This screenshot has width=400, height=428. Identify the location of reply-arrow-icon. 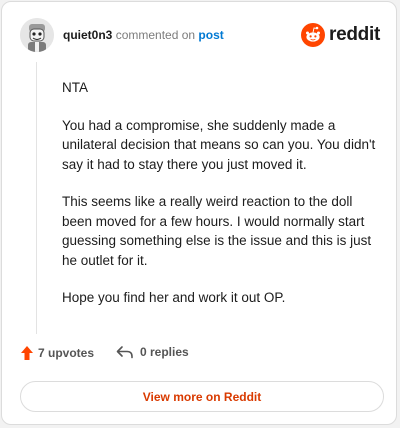
(125, 352).